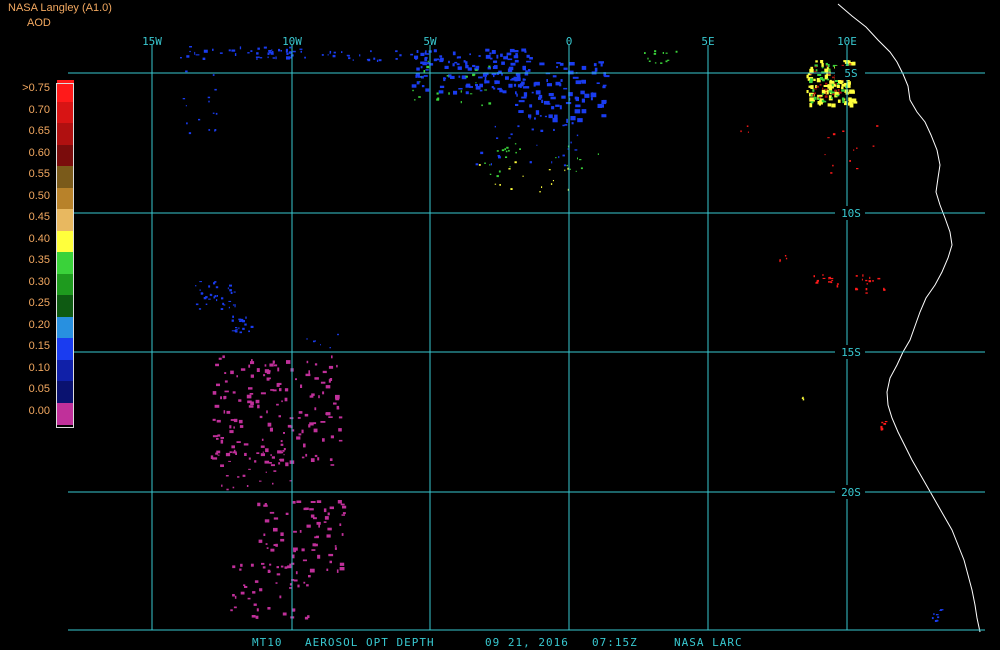 The image size is (1000, 650). I want to click on longitude-label: 0, so click(569, 41).